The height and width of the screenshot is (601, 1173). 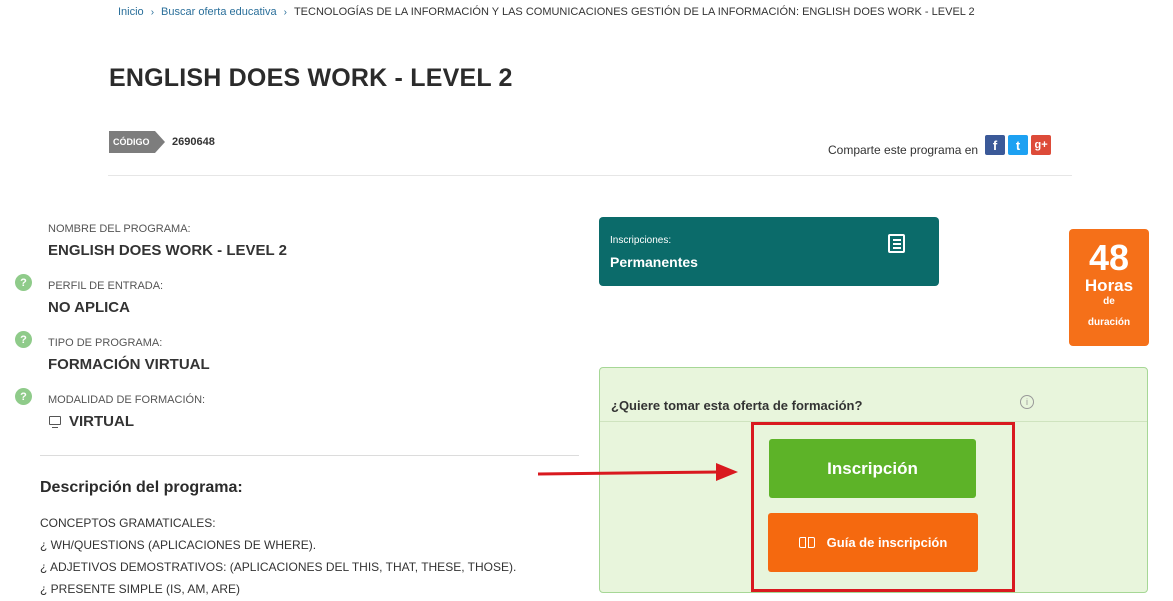 I want to click on duration-badge: 48 Horas de duración, so click(x=1109, y=287).